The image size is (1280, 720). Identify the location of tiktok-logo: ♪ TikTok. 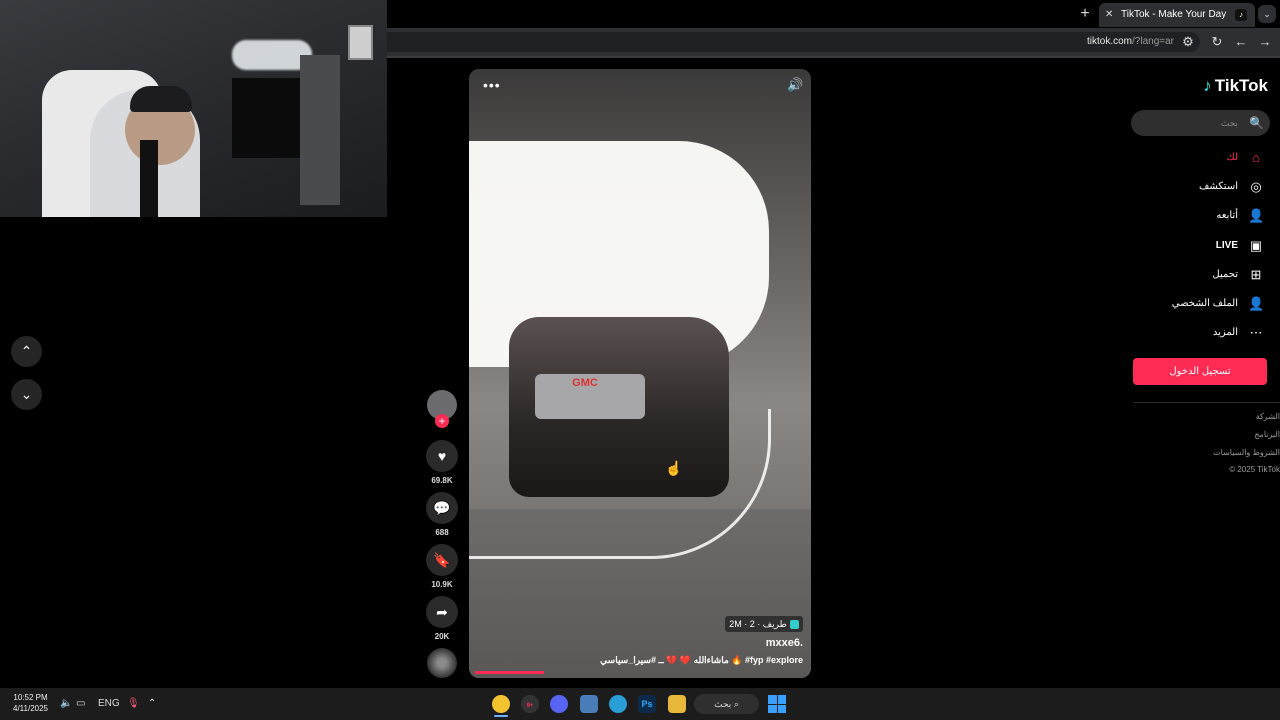
(1226, 86).